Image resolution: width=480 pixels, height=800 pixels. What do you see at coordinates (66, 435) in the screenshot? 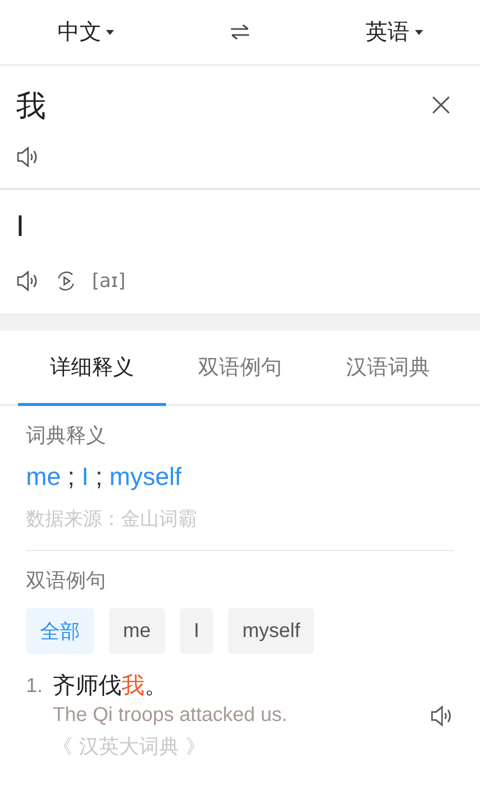
I see `section-heading: 词典释义` at bounding box center [66, 435].